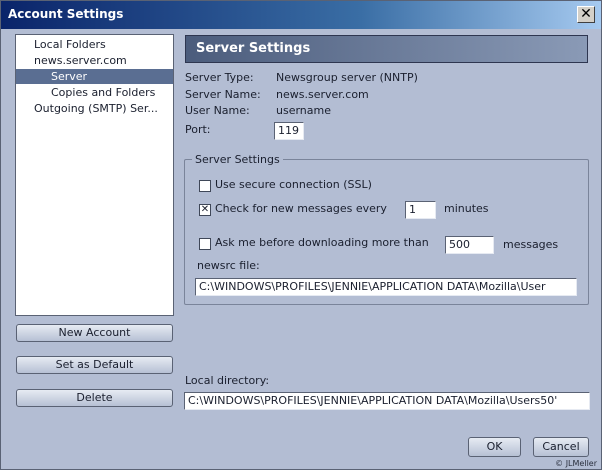  What do you see at coordinates (347, 77) in the screenshot?
I see `server-type-value: Newsgroup server (NNTP)` at bounding box center [347, 77].